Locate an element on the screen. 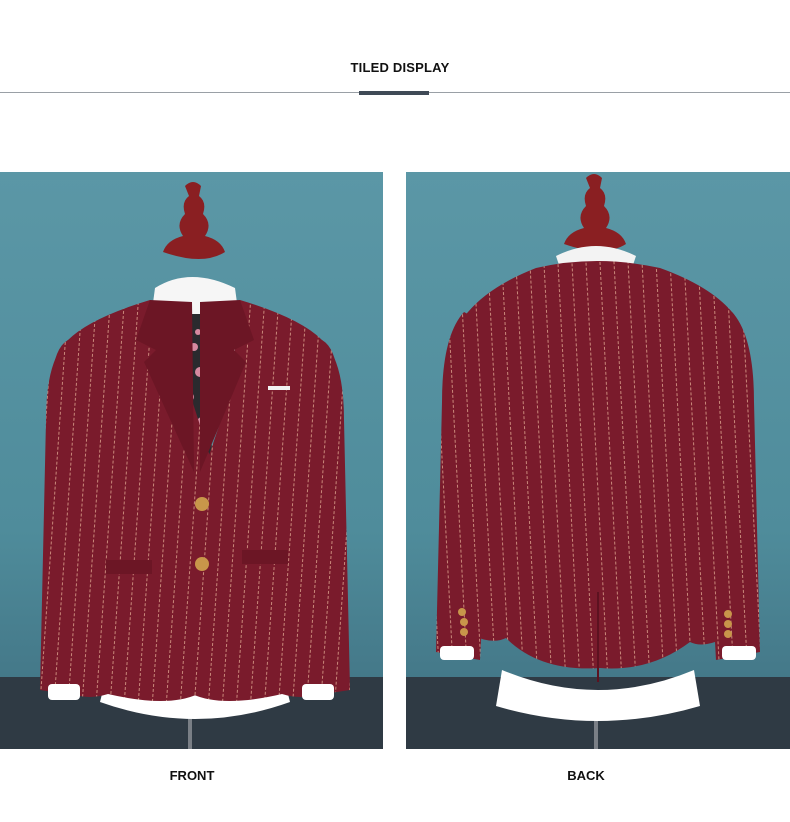 The image size is (790, 822). caption-front: FRONT is located at coordinates (192, 775).